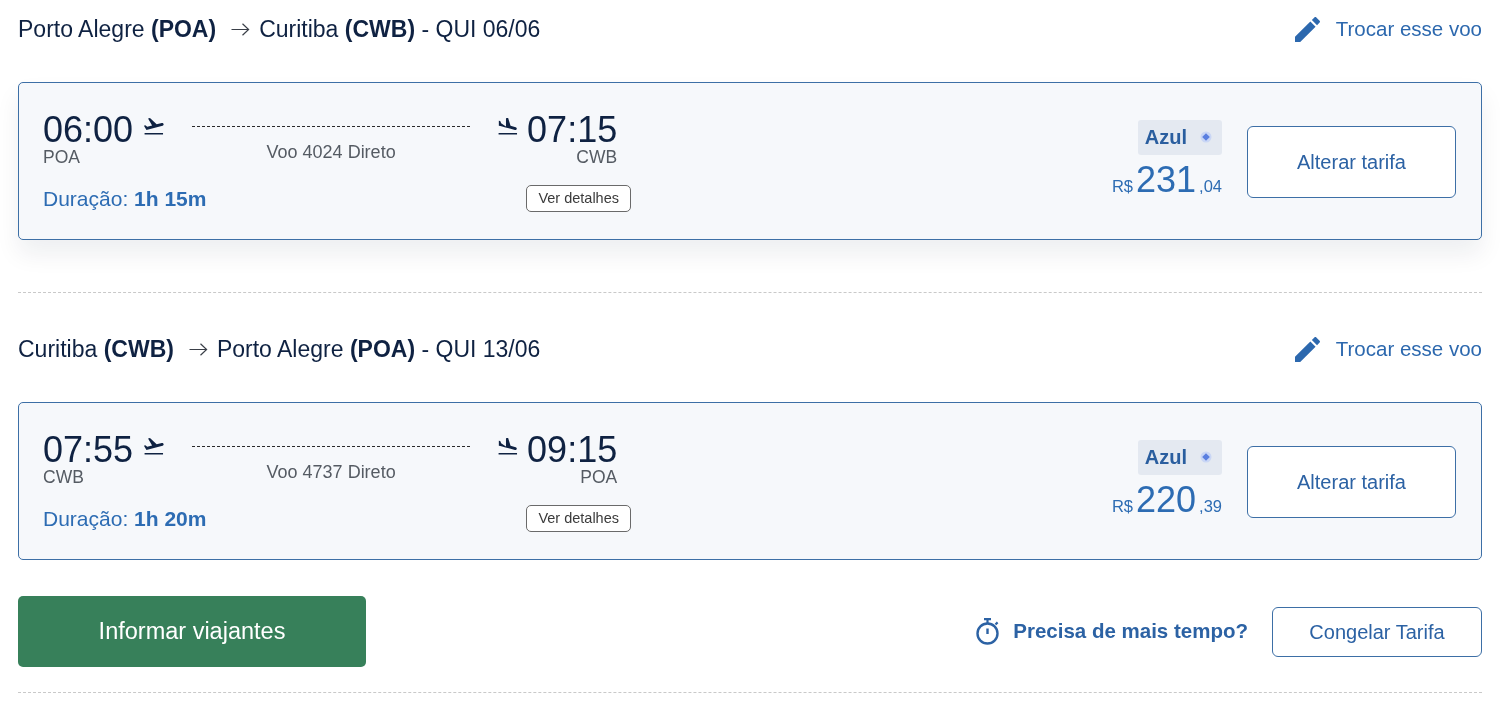 This screenshot has height=704, width=1500. Describe the element at coordinates (125, 519) in the screenshot. I see `duration-text: Duração: 1h 20m` at that location.